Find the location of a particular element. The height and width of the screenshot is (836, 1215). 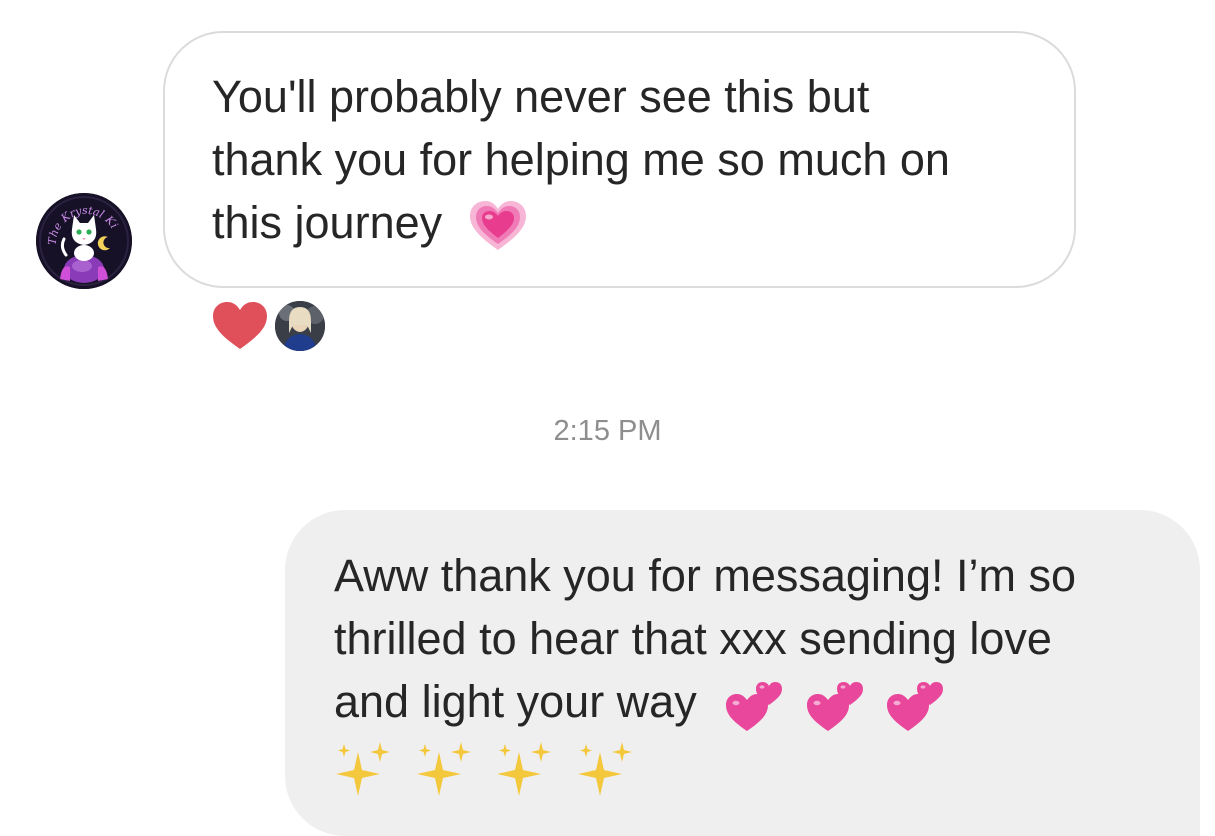

red-heart-icon is located at coordinates (240, 328).